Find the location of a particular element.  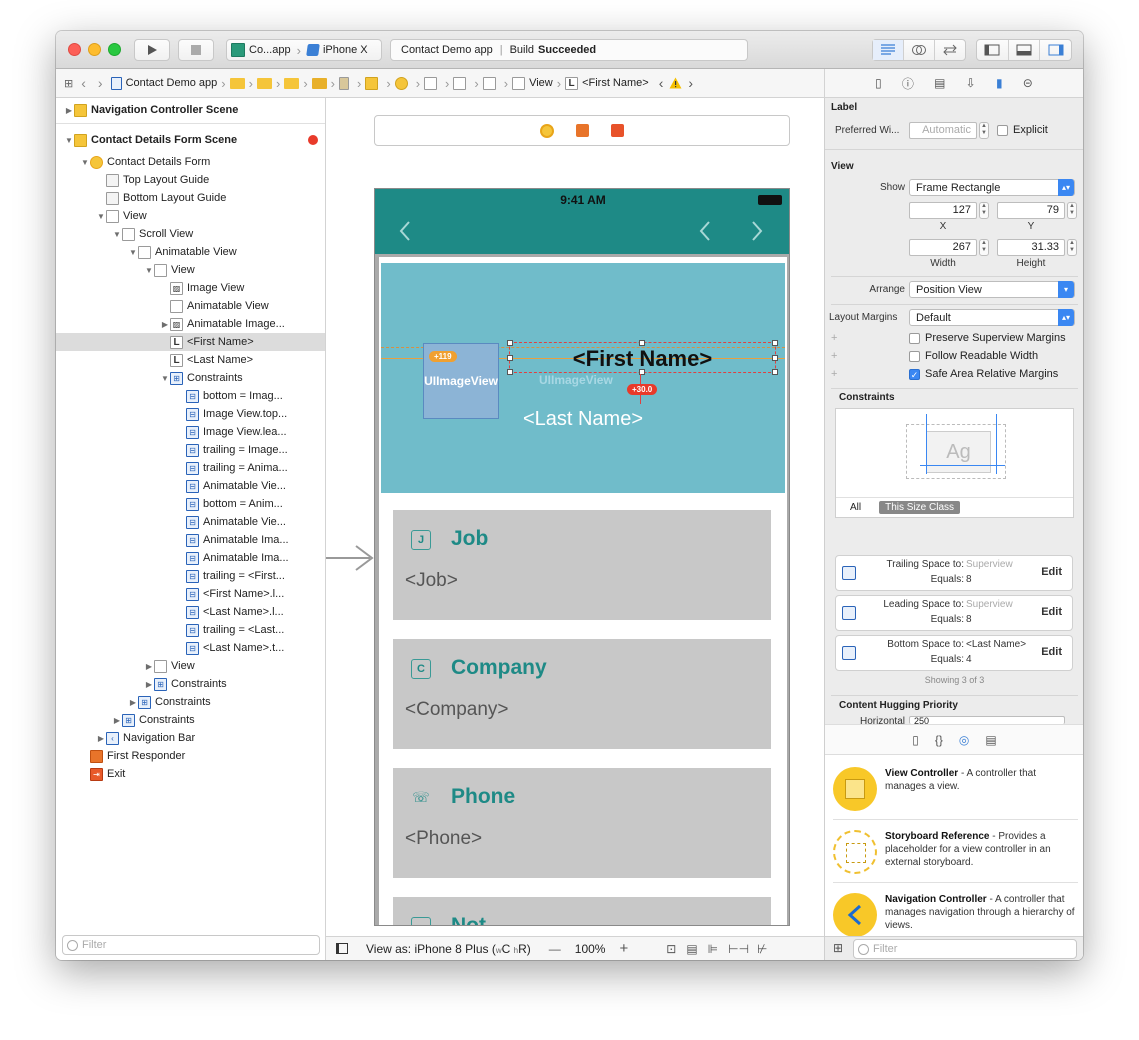

outline-row: L <First Name> is located at coordinates (190, 342).